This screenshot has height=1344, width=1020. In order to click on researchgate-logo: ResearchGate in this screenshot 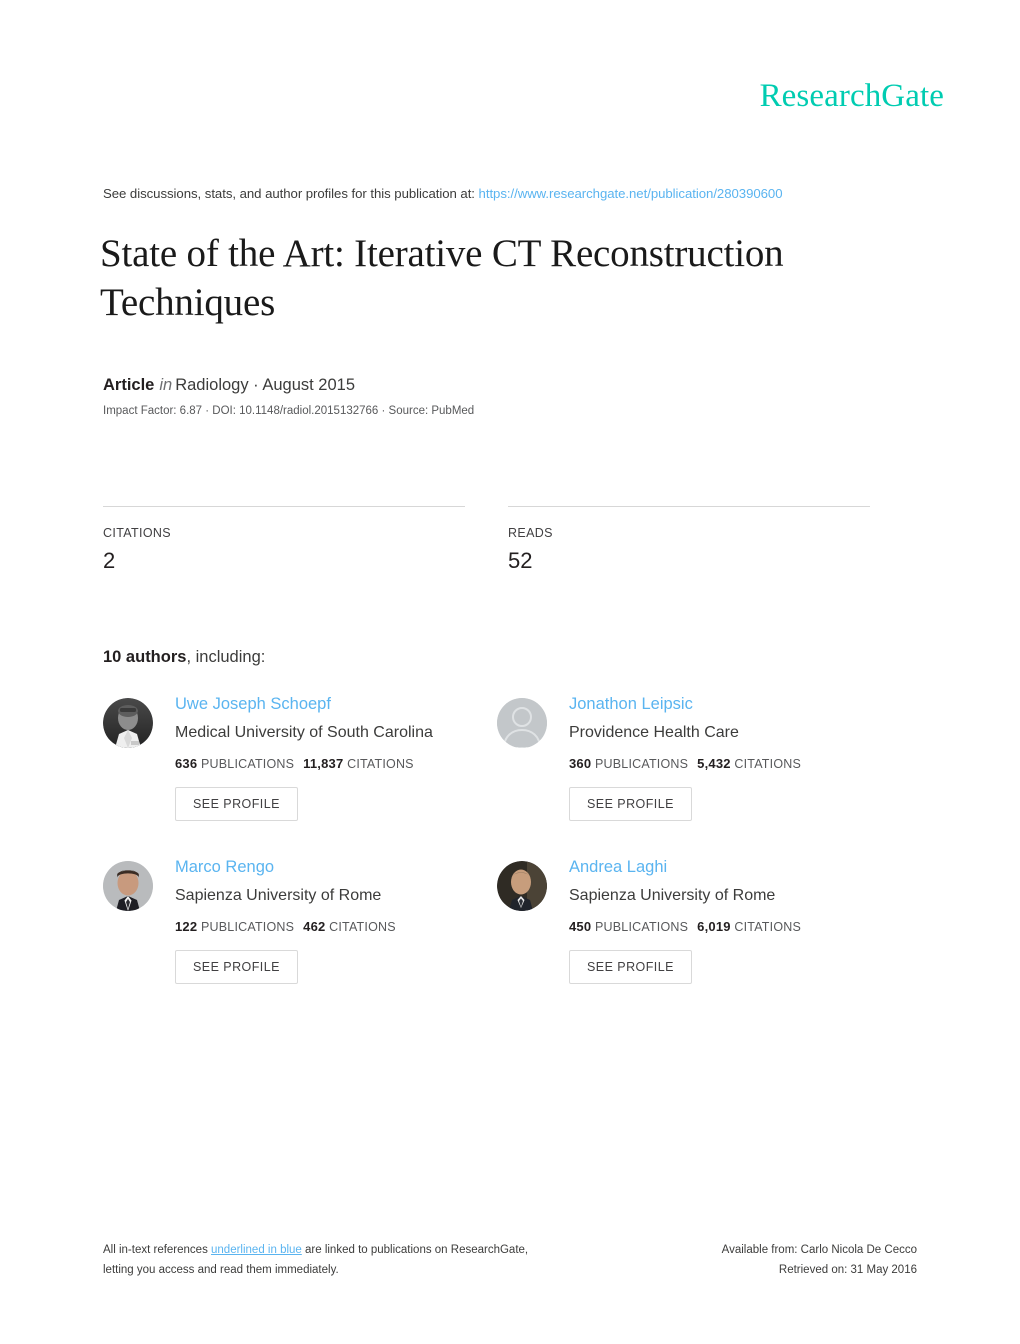, I will do `click(851, 96)`.